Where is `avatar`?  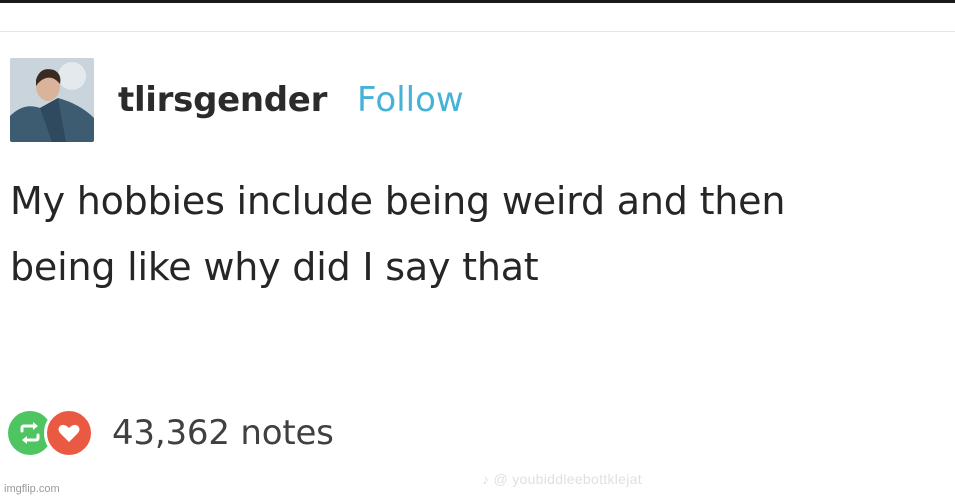
avatar is located at coordinates (52, 100).